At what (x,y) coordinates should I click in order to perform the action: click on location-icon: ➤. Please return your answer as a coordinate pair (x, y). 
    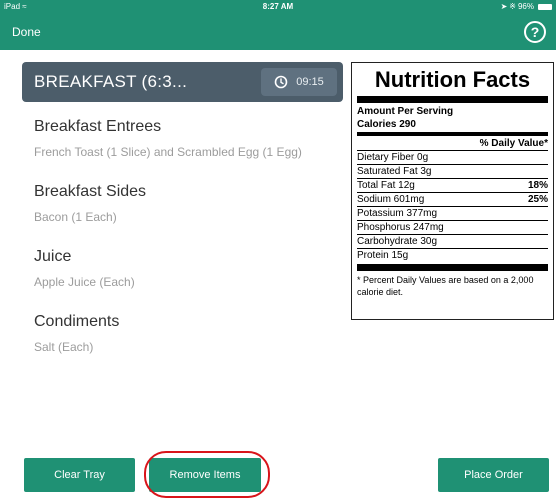
    Looking at the image, I should click on (504, 6).